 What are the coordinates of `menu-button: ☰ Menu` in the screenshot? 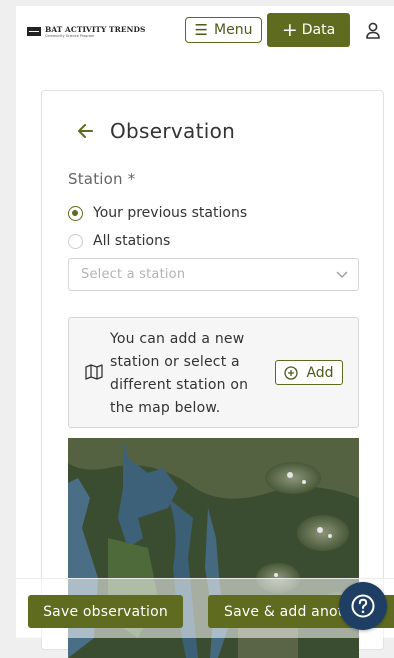 It's located at (223, 30).